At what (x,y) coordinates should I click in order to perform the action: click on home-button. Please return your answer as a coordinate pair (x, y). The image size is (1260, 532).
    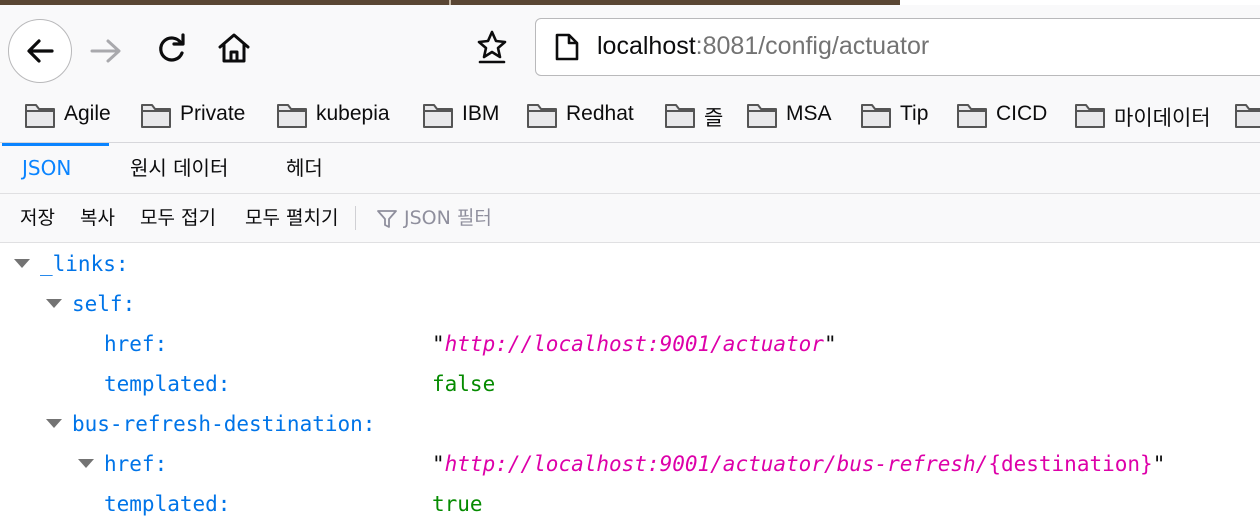
    Looking at the image, I should click on (234, 48).